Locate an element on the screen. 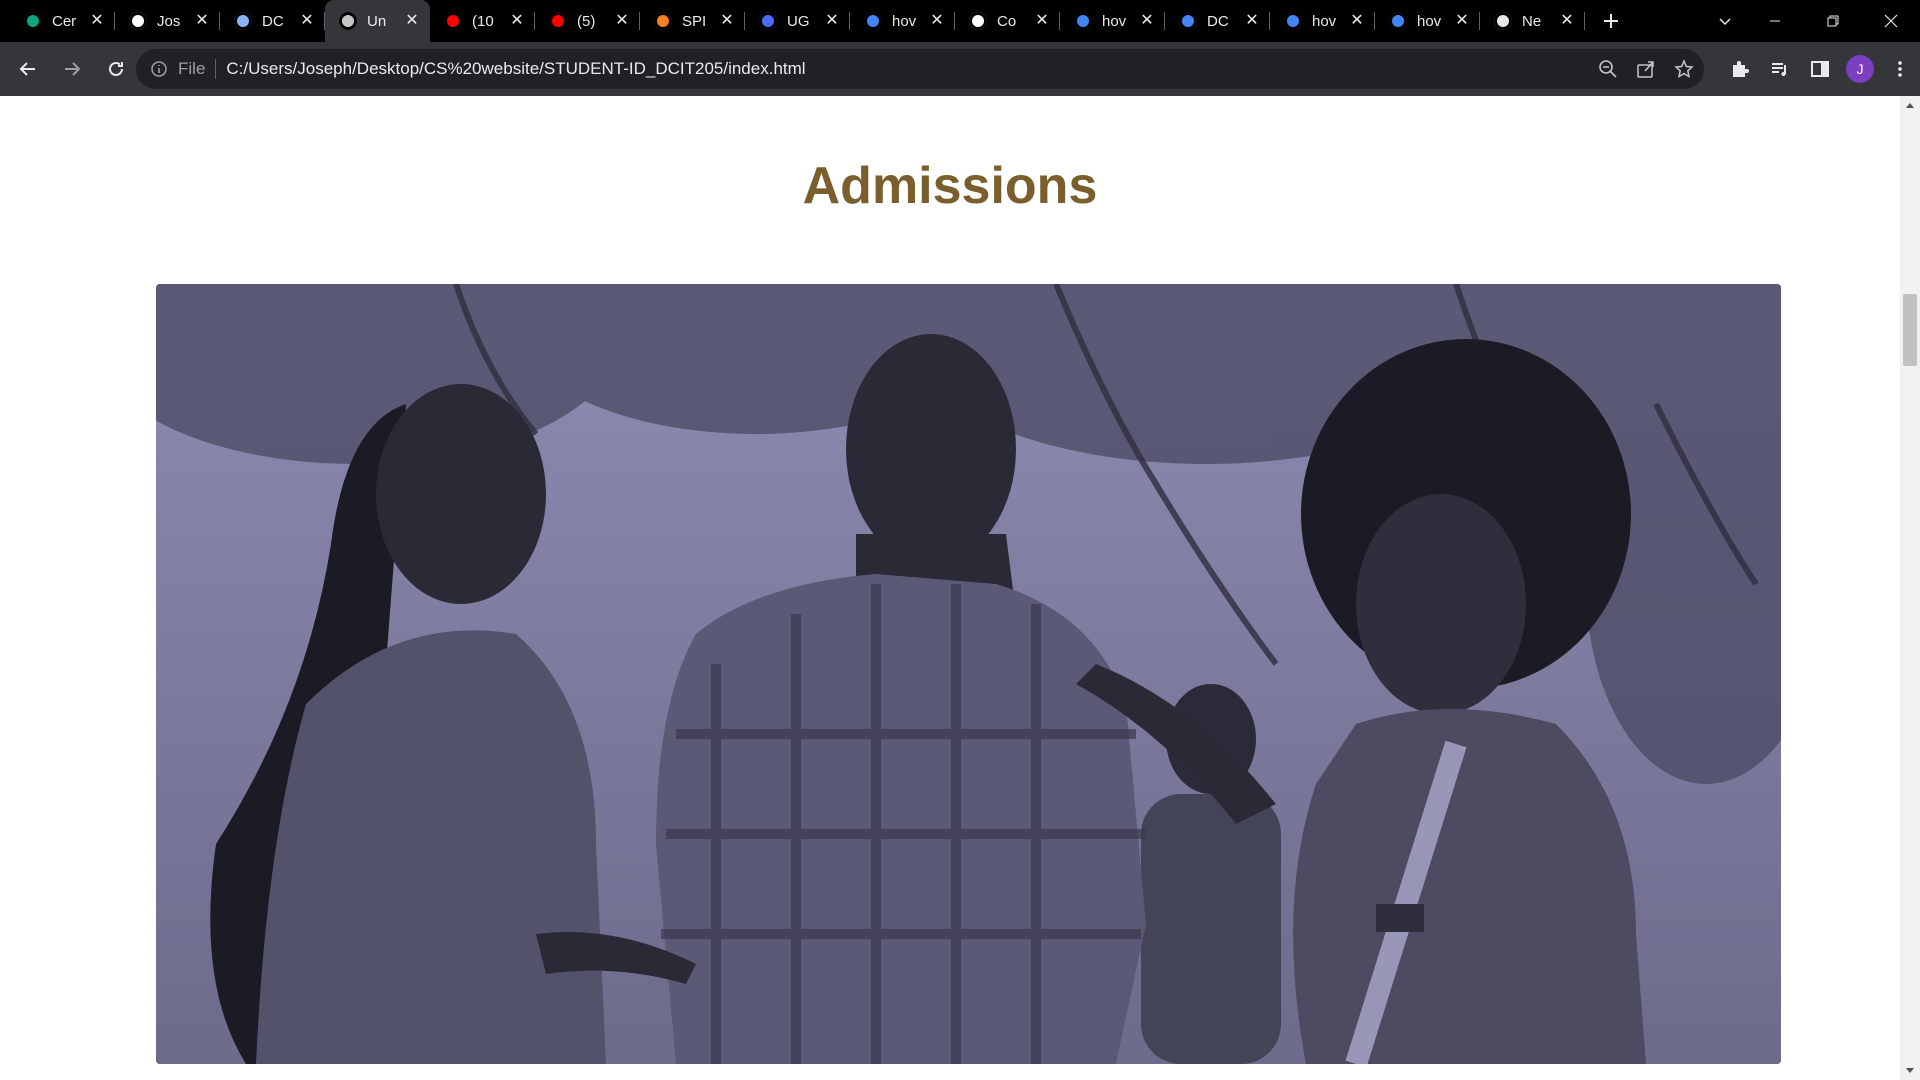 This screenshot has width=1920, height=1080. info-icon is located at coordinates (159, 69).